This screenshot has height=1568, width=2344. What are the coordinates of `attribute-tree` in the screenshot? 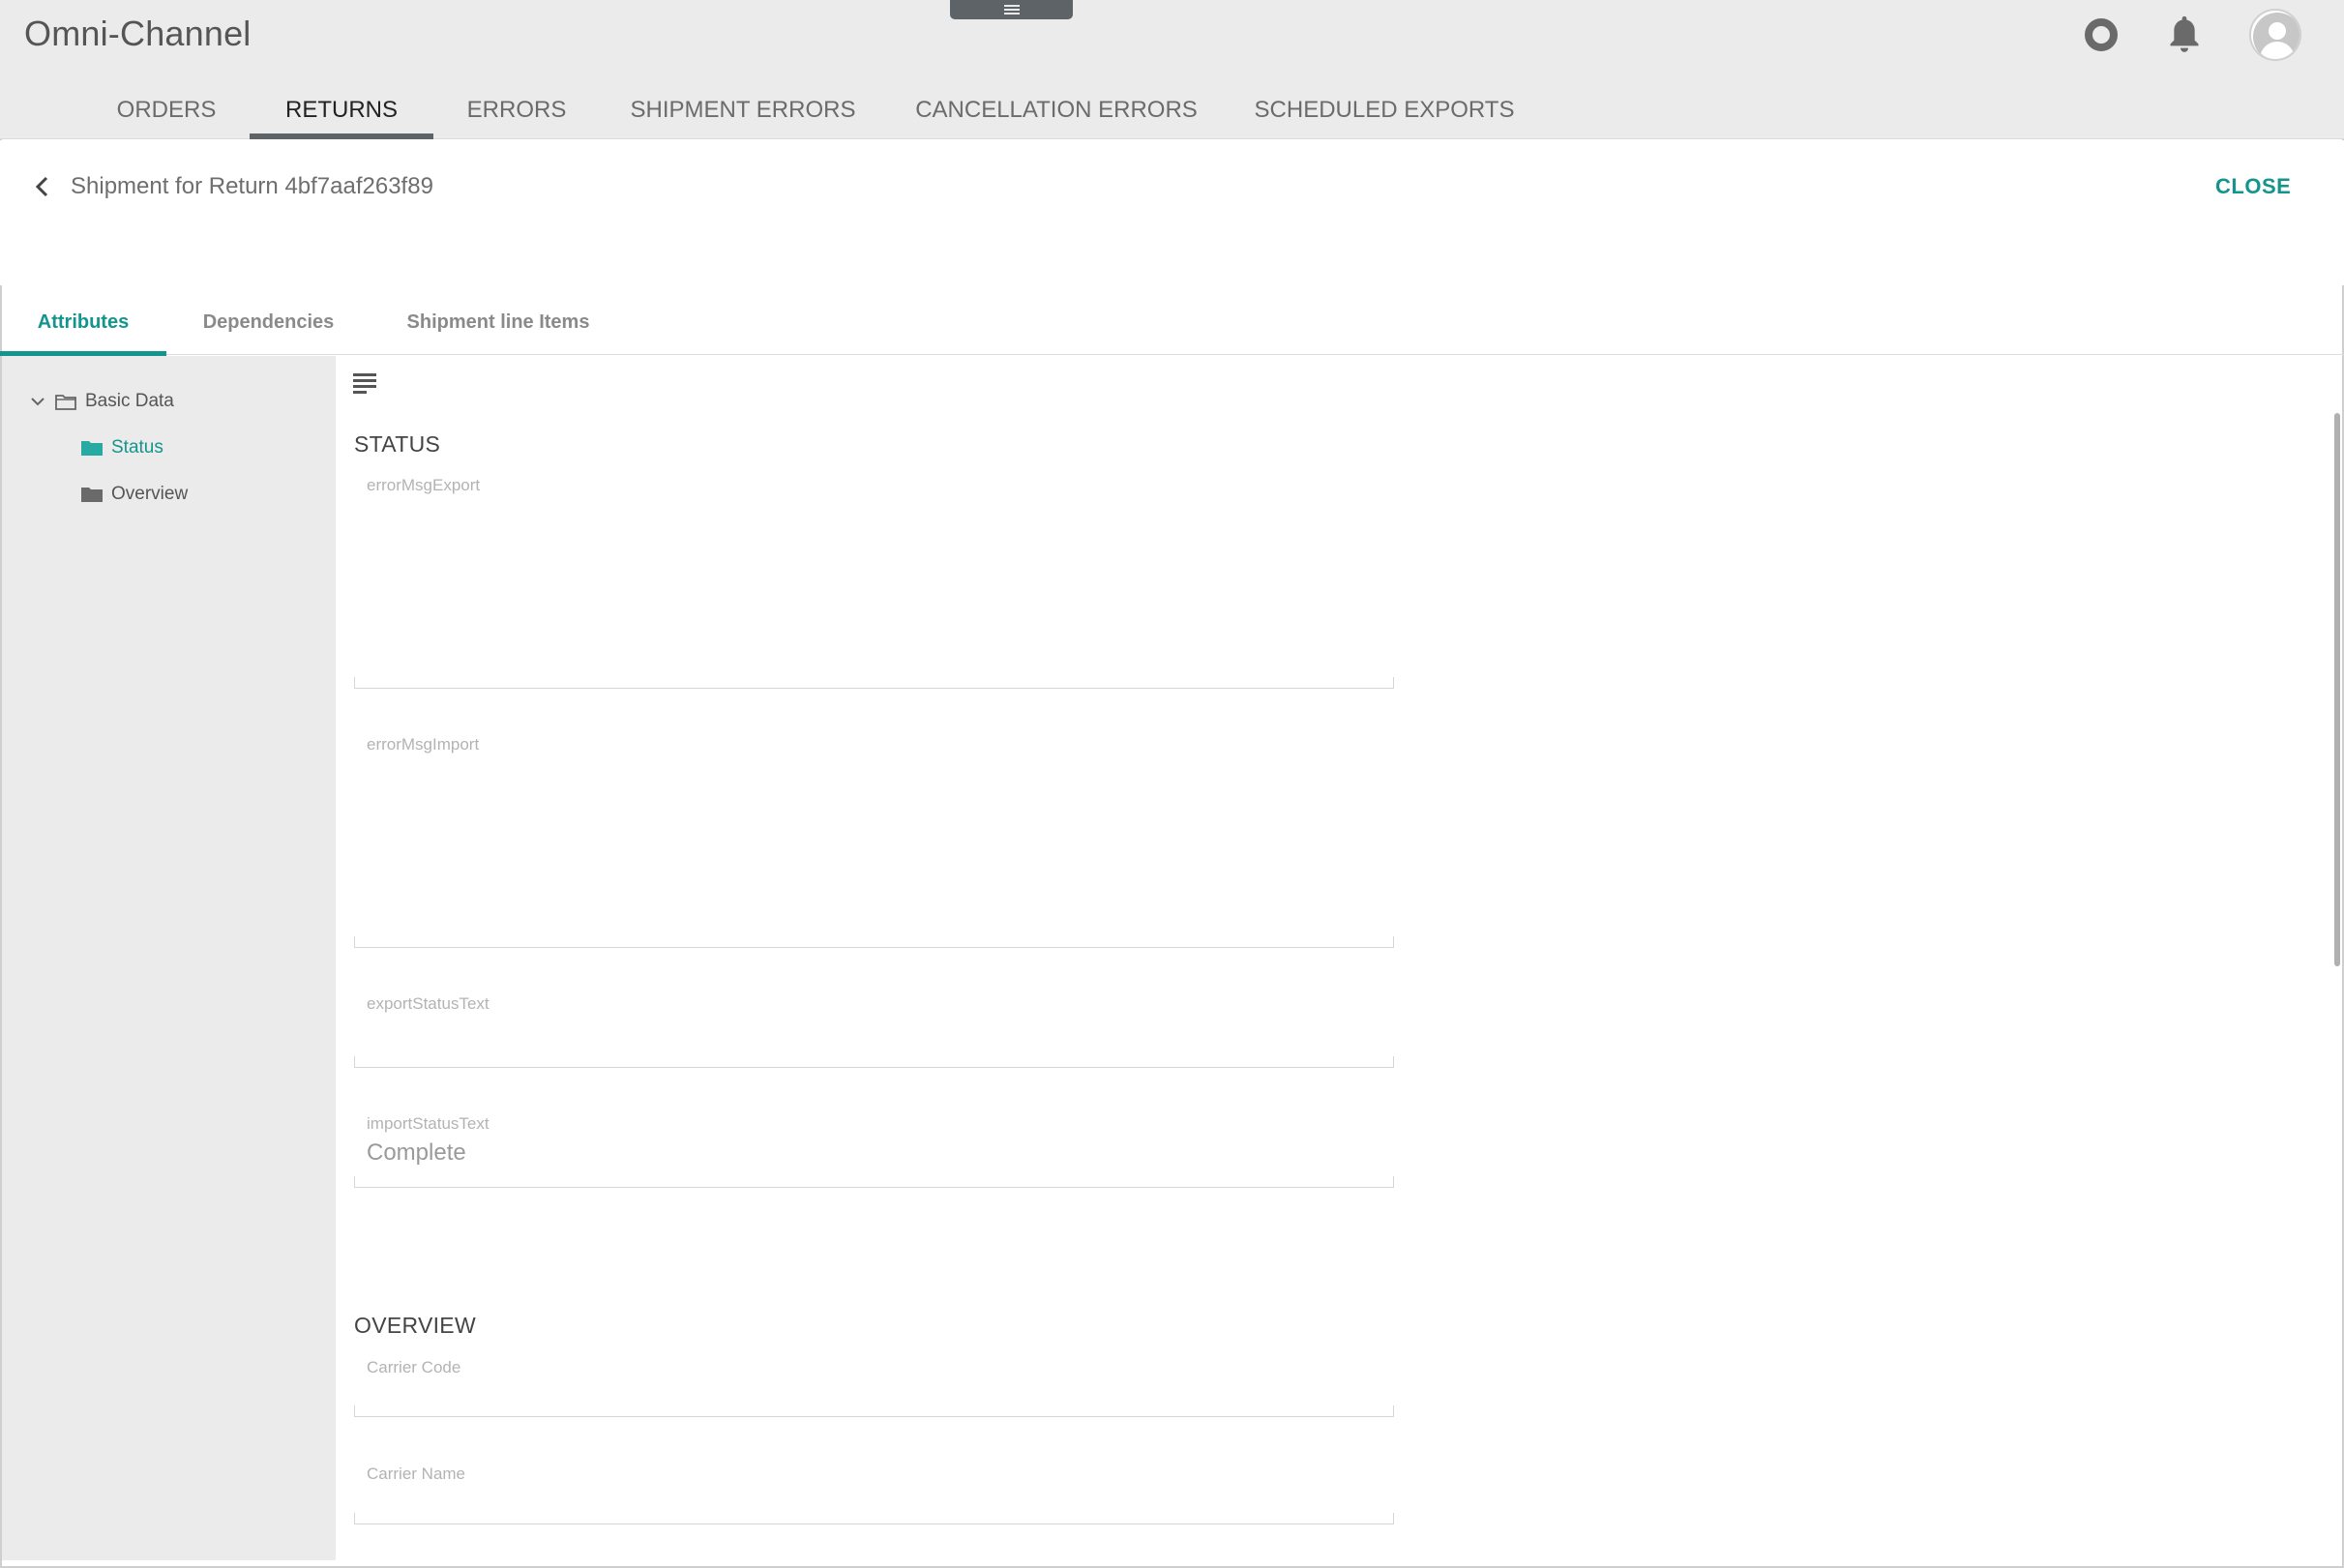 It's located at (169, 958).